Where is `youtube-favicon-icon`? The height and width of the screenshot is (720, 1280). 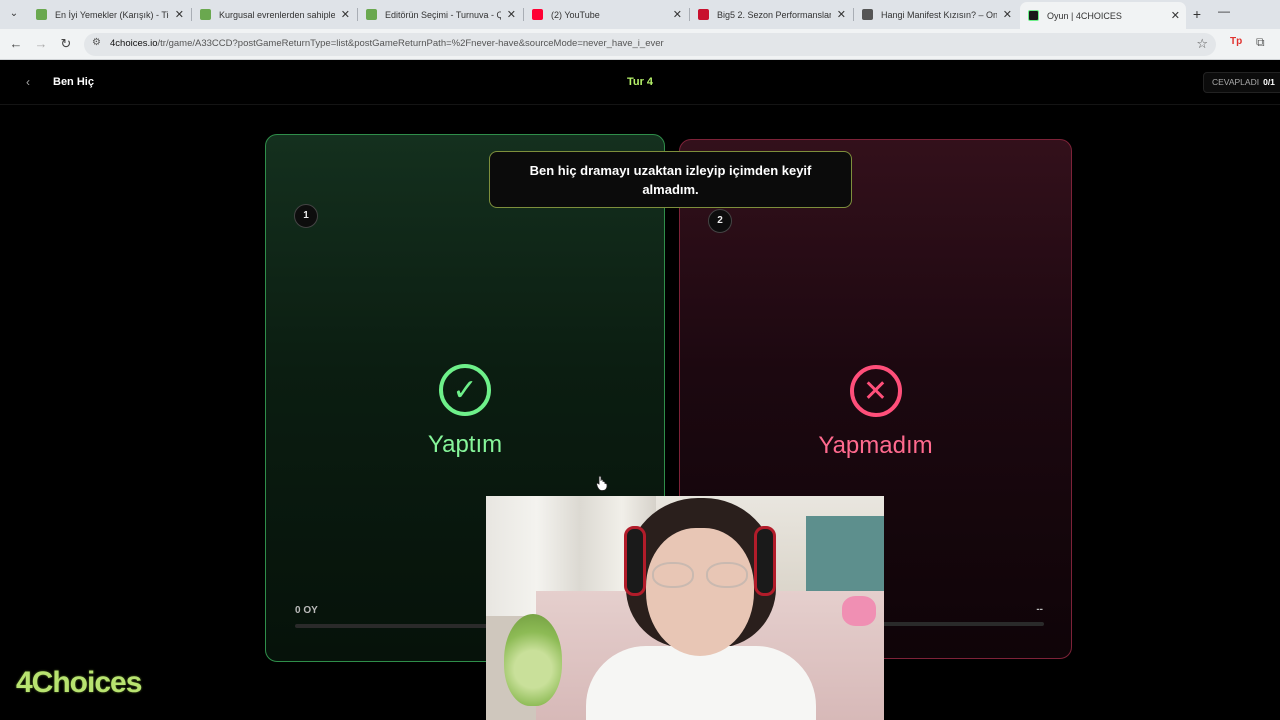 youtube-favicon-icon is located at coordinates (537, 14).